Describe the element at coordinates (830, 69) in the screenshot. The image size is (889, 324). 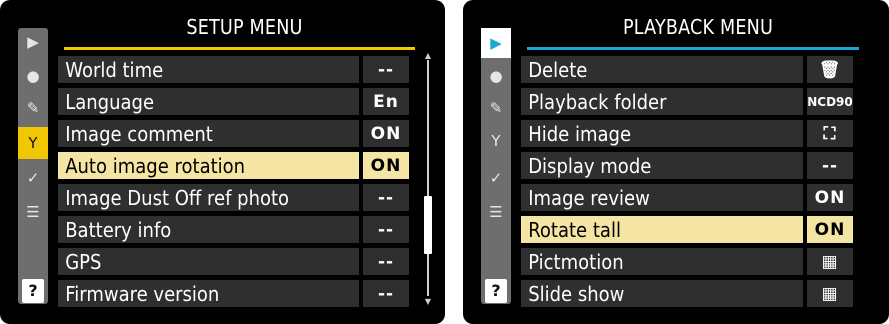
I see `trash-icon: 🗑` at that location.